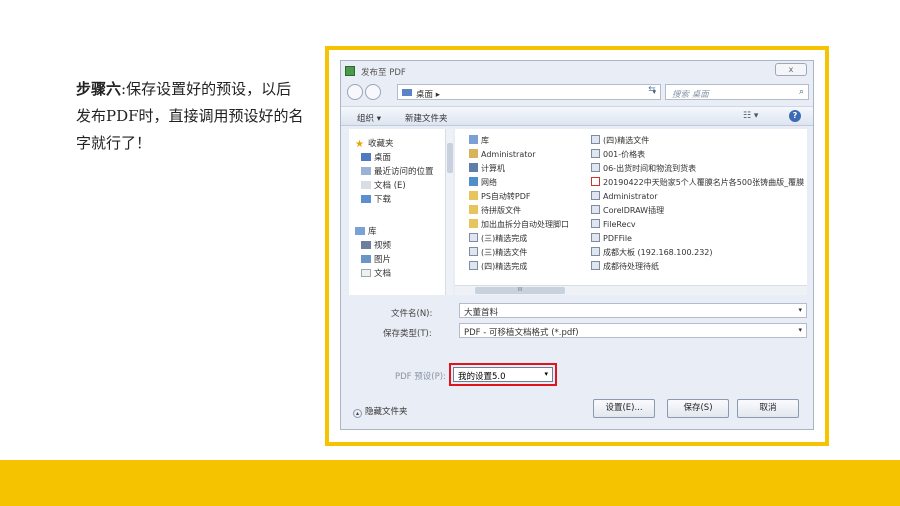 This screenshot has height=506, width=900. I want to click on nav-item-libraries: 库, so click(366, 231).